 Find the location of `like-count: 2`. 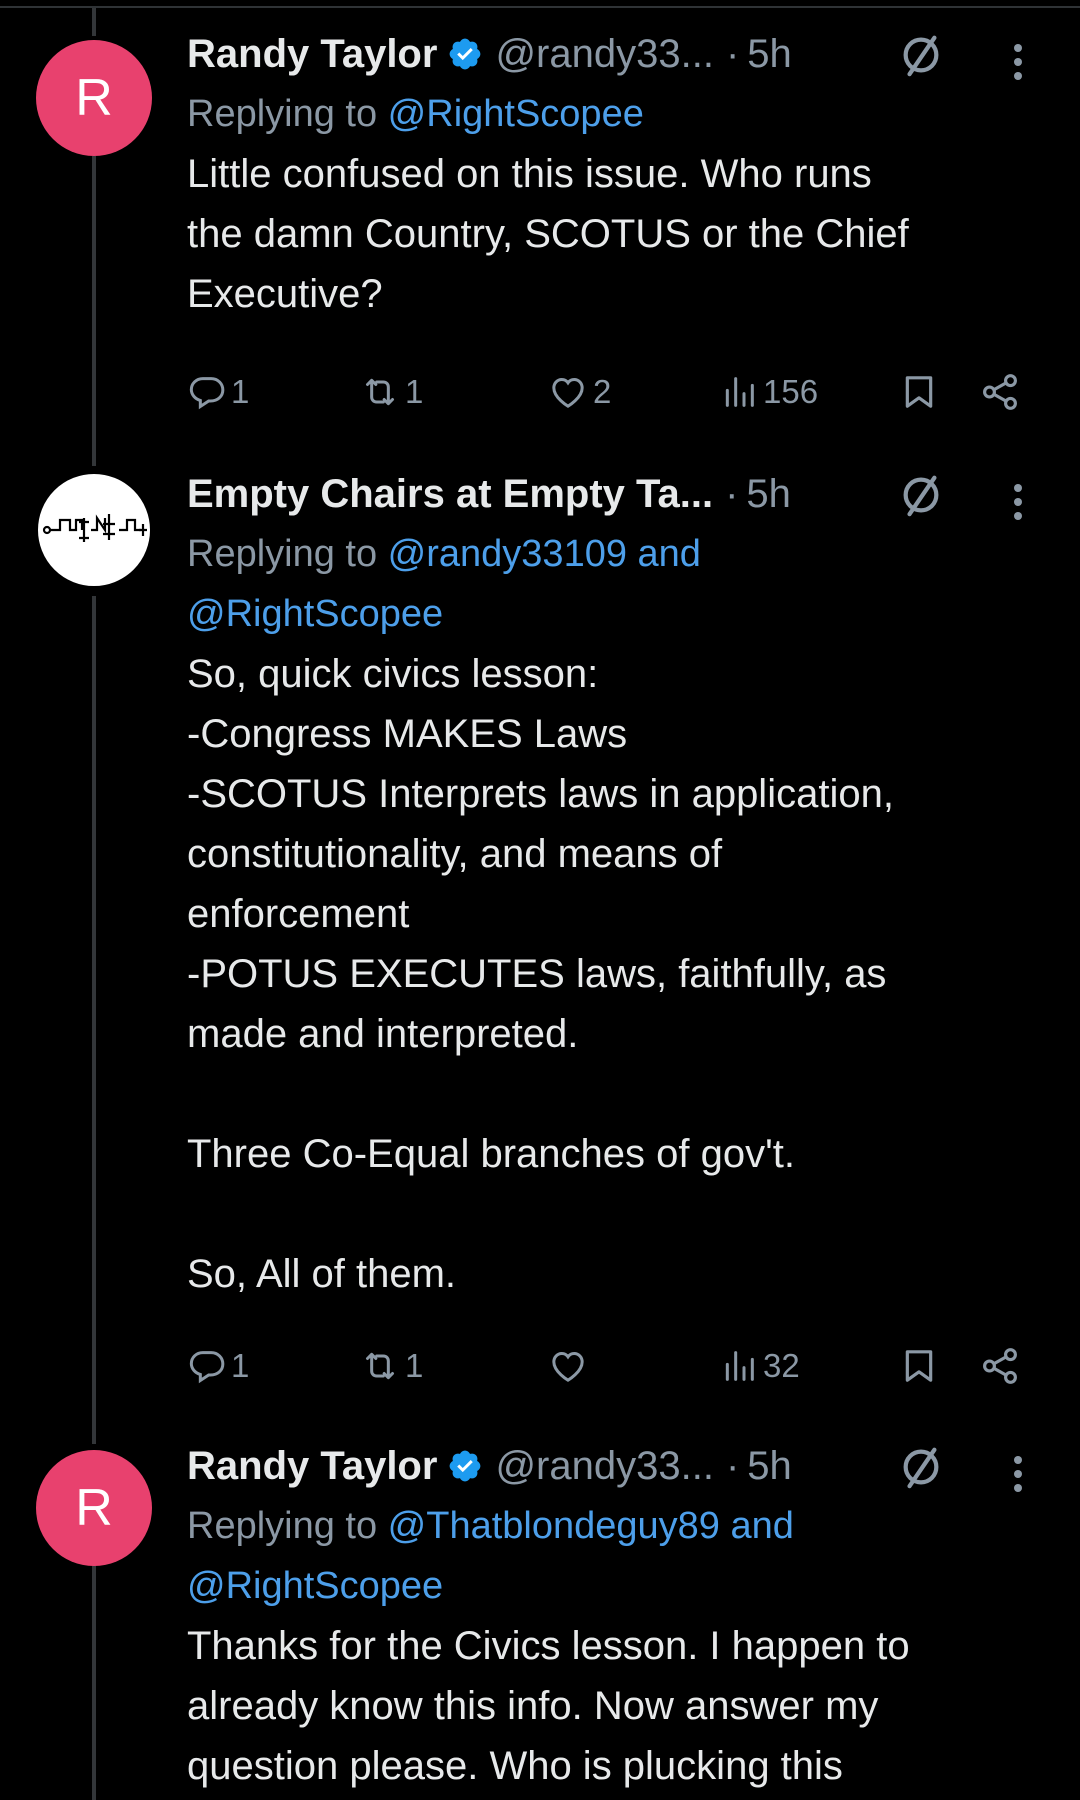

like-count: 2 is located at coordinates (602, 391).